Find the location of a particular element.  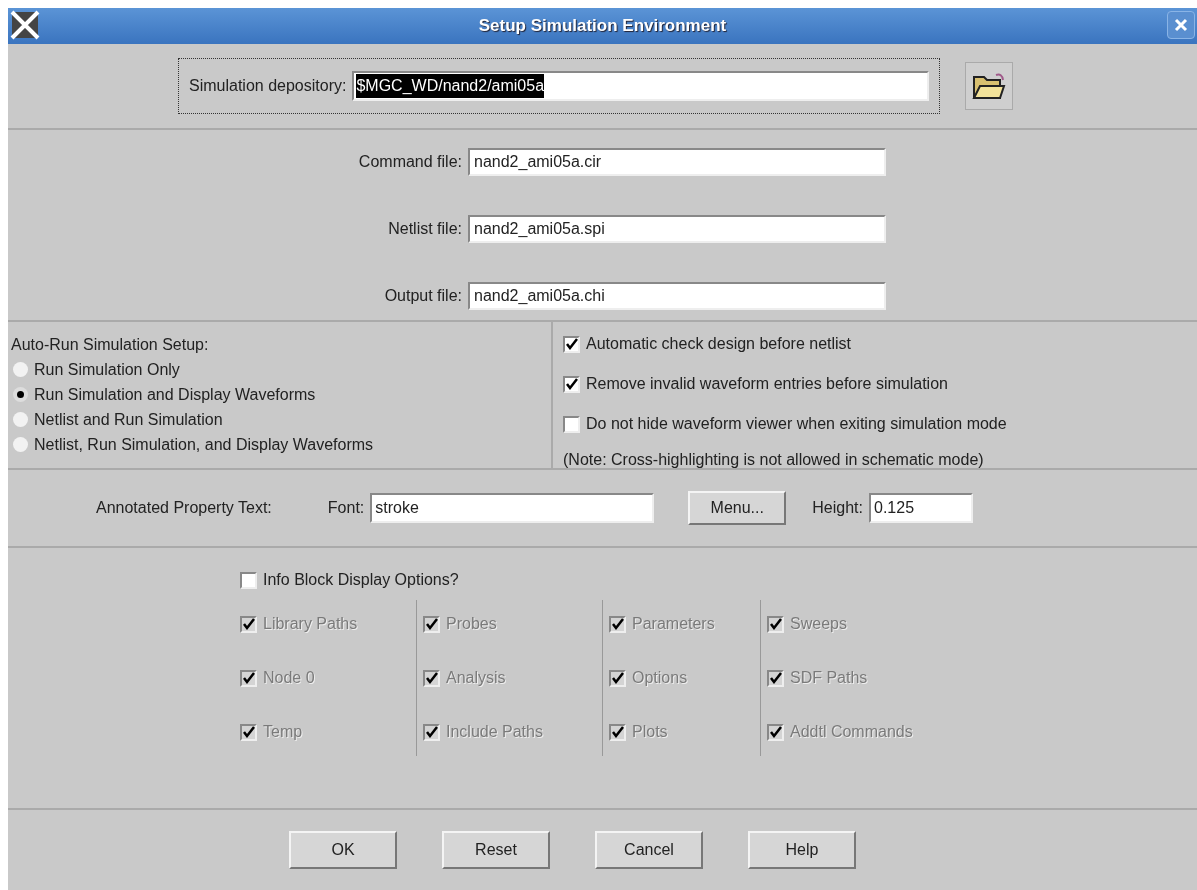

text-field: 0.125 is located at coordinates (921, 508).